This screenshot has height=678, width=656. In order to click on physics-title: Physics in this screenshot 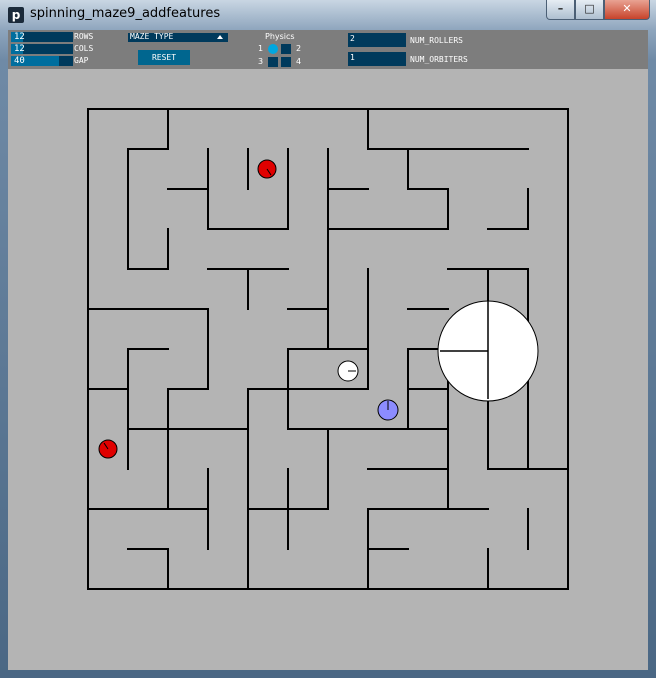, I will do `click(280, 36)`.